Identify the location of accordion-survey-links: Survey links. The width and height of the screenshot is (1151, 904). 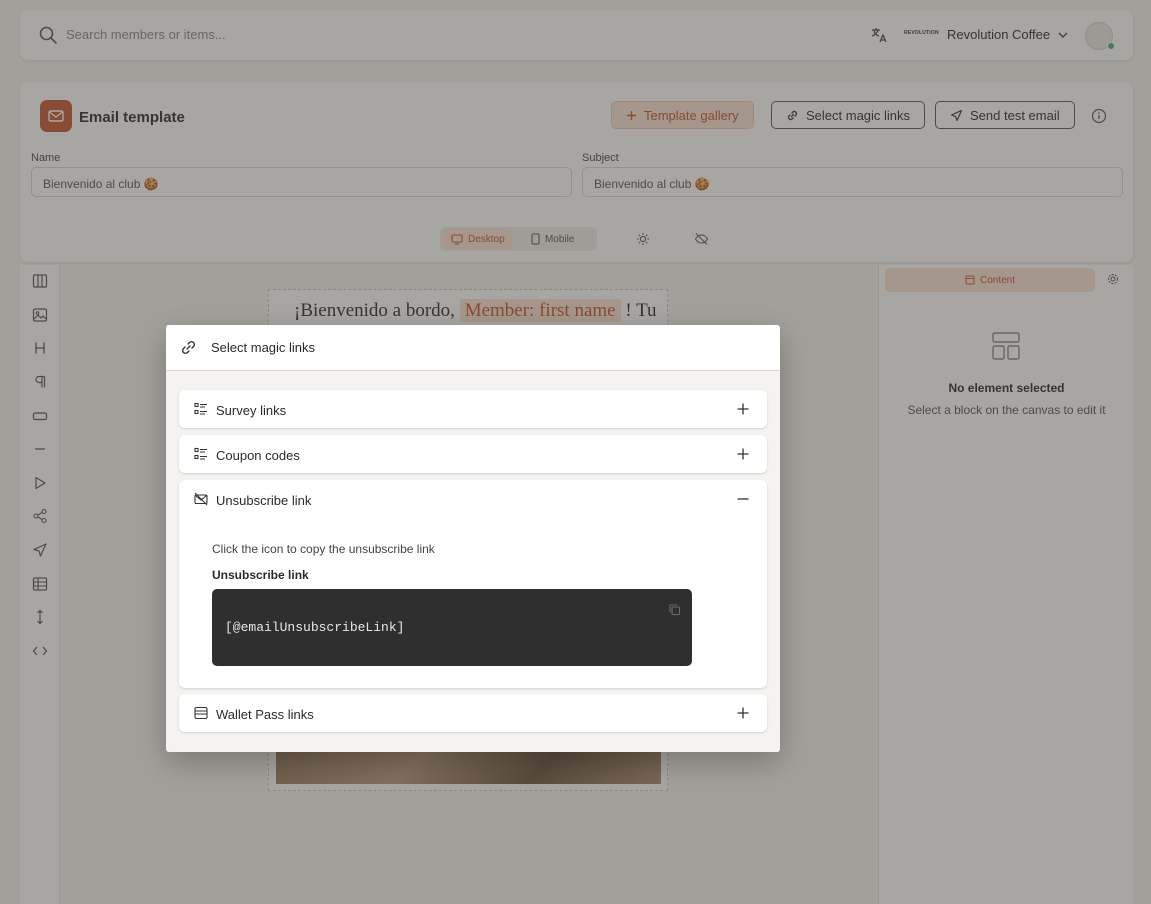
(473, 409).